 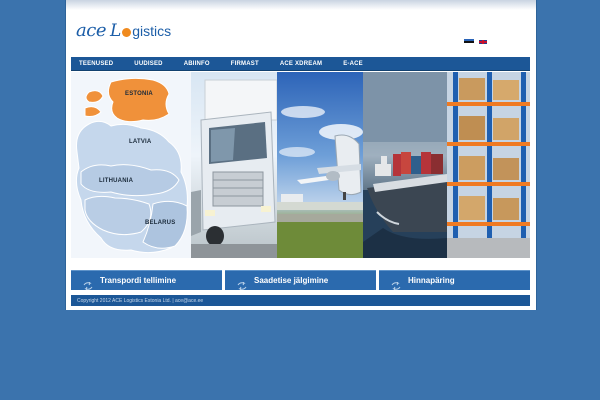 I want to click on price-inquiry-button: Hinnapäring, so click(x=454, y=280).